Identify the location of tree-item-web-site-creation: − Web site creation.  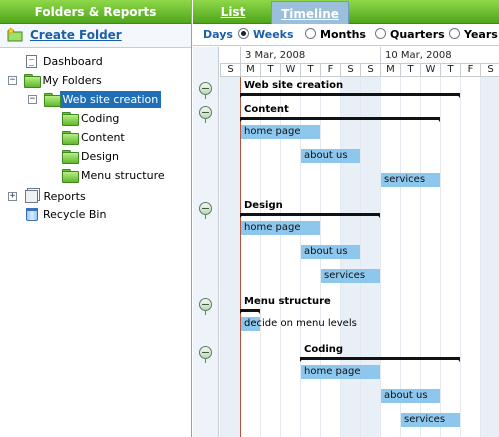
(95, 99).